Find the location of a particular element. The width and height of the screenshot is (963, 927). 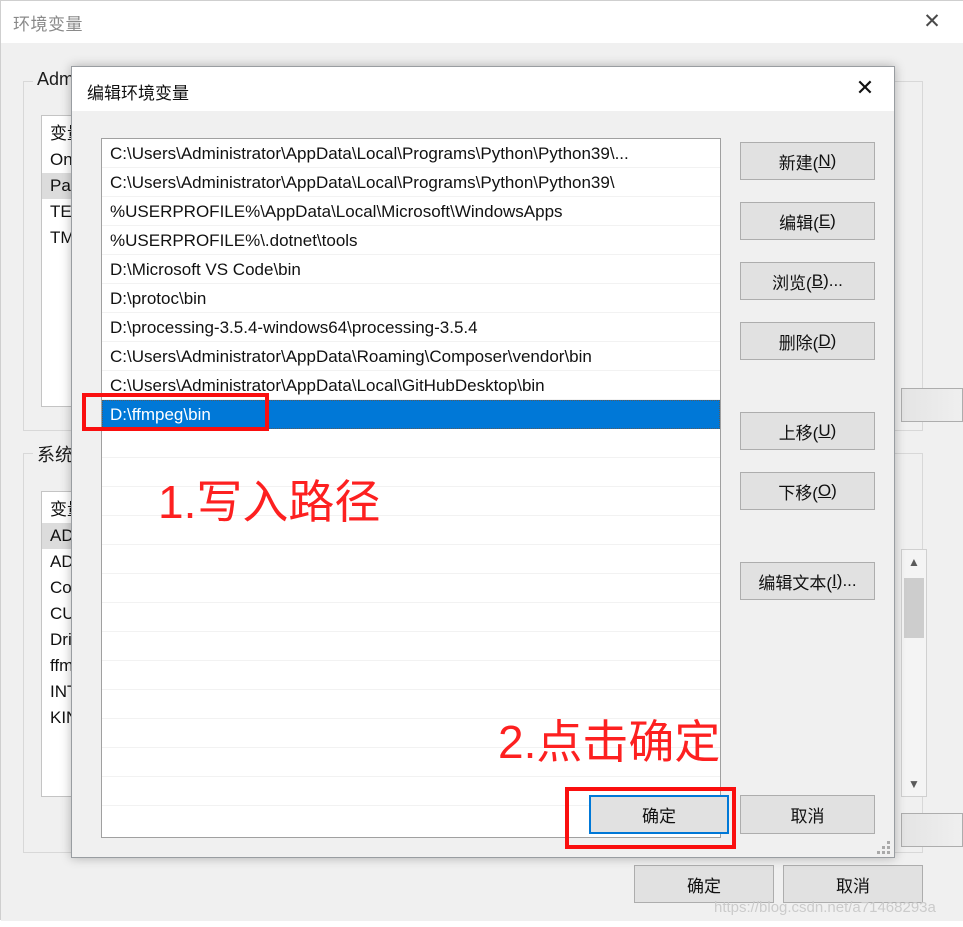

delete-button: 删除(D) is located at coordinates (807, 341).